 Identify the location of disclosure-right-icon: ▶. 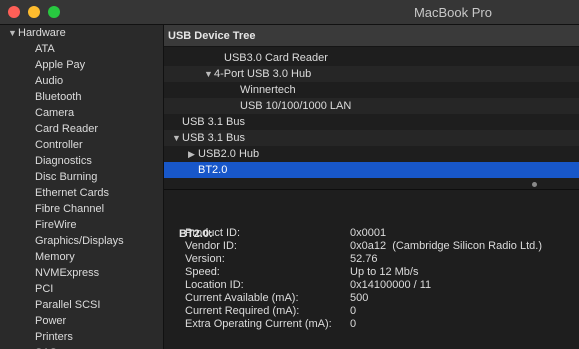
(193, 154).